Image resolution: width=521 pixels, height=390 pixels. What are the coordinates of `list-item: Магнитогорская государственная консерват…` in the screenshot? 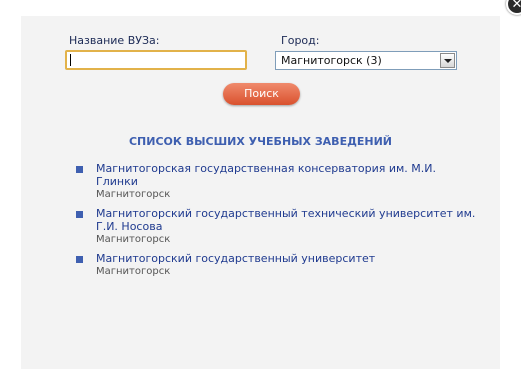 It's located at (276, 181).